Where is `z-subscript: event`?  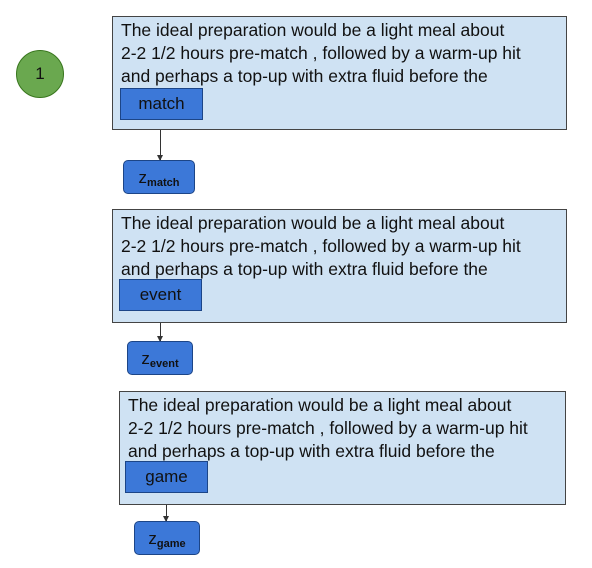
z-subscript: event is located at coordinates (164, 363).